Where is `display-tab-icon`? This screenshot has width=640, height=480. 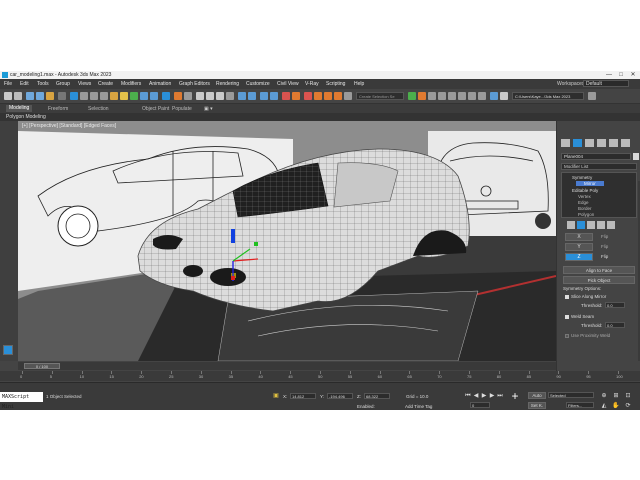
display-tab-icon is located at coordinates (613, 143).